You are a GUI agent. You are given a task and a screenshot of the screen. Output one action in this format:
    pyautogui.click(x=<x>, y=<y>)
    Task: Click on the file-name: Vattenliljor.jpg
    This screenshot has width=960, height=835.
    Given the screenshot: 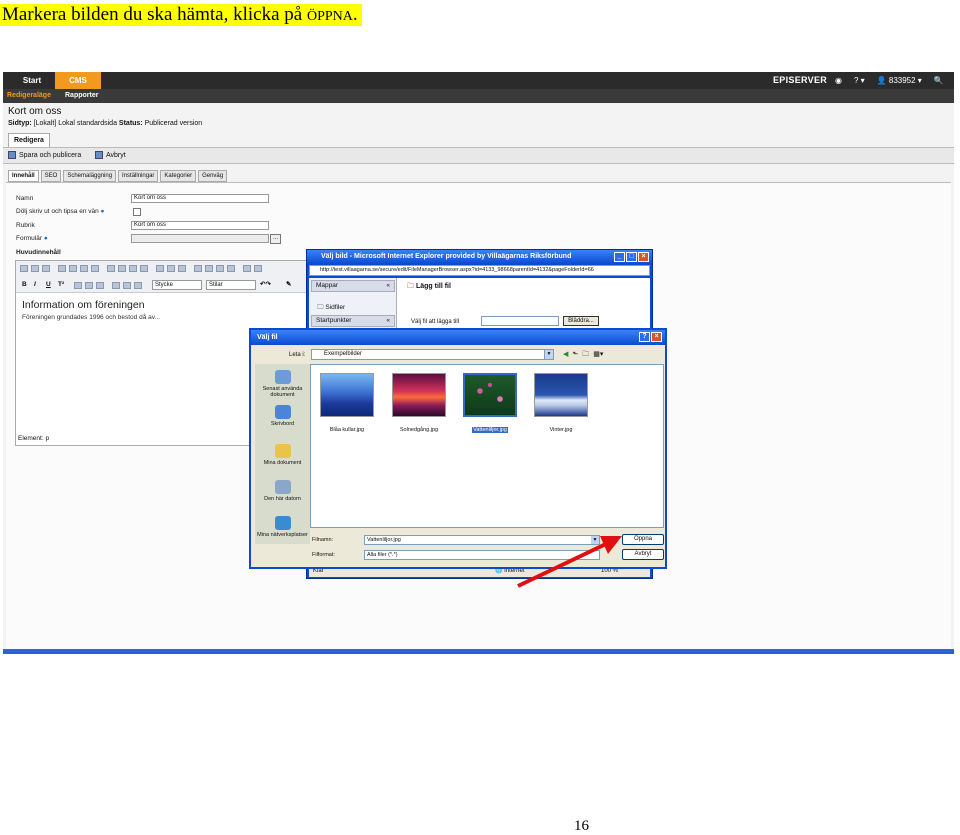 What is the action you would take?
    pyautogui.click(x=490, y=430)
    